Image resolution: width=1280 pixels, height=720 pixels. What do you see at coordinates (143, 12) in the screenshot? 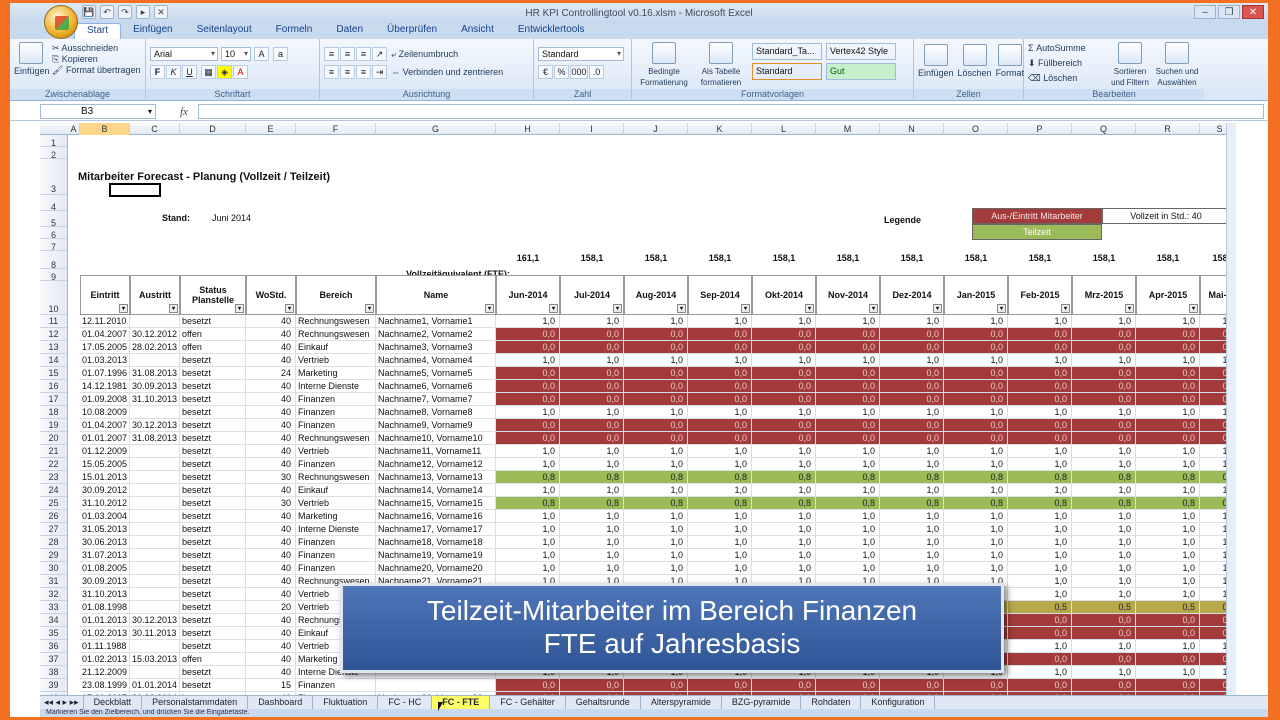
I see `qat-button-icon: ▸` at bounding box center [143, 12].